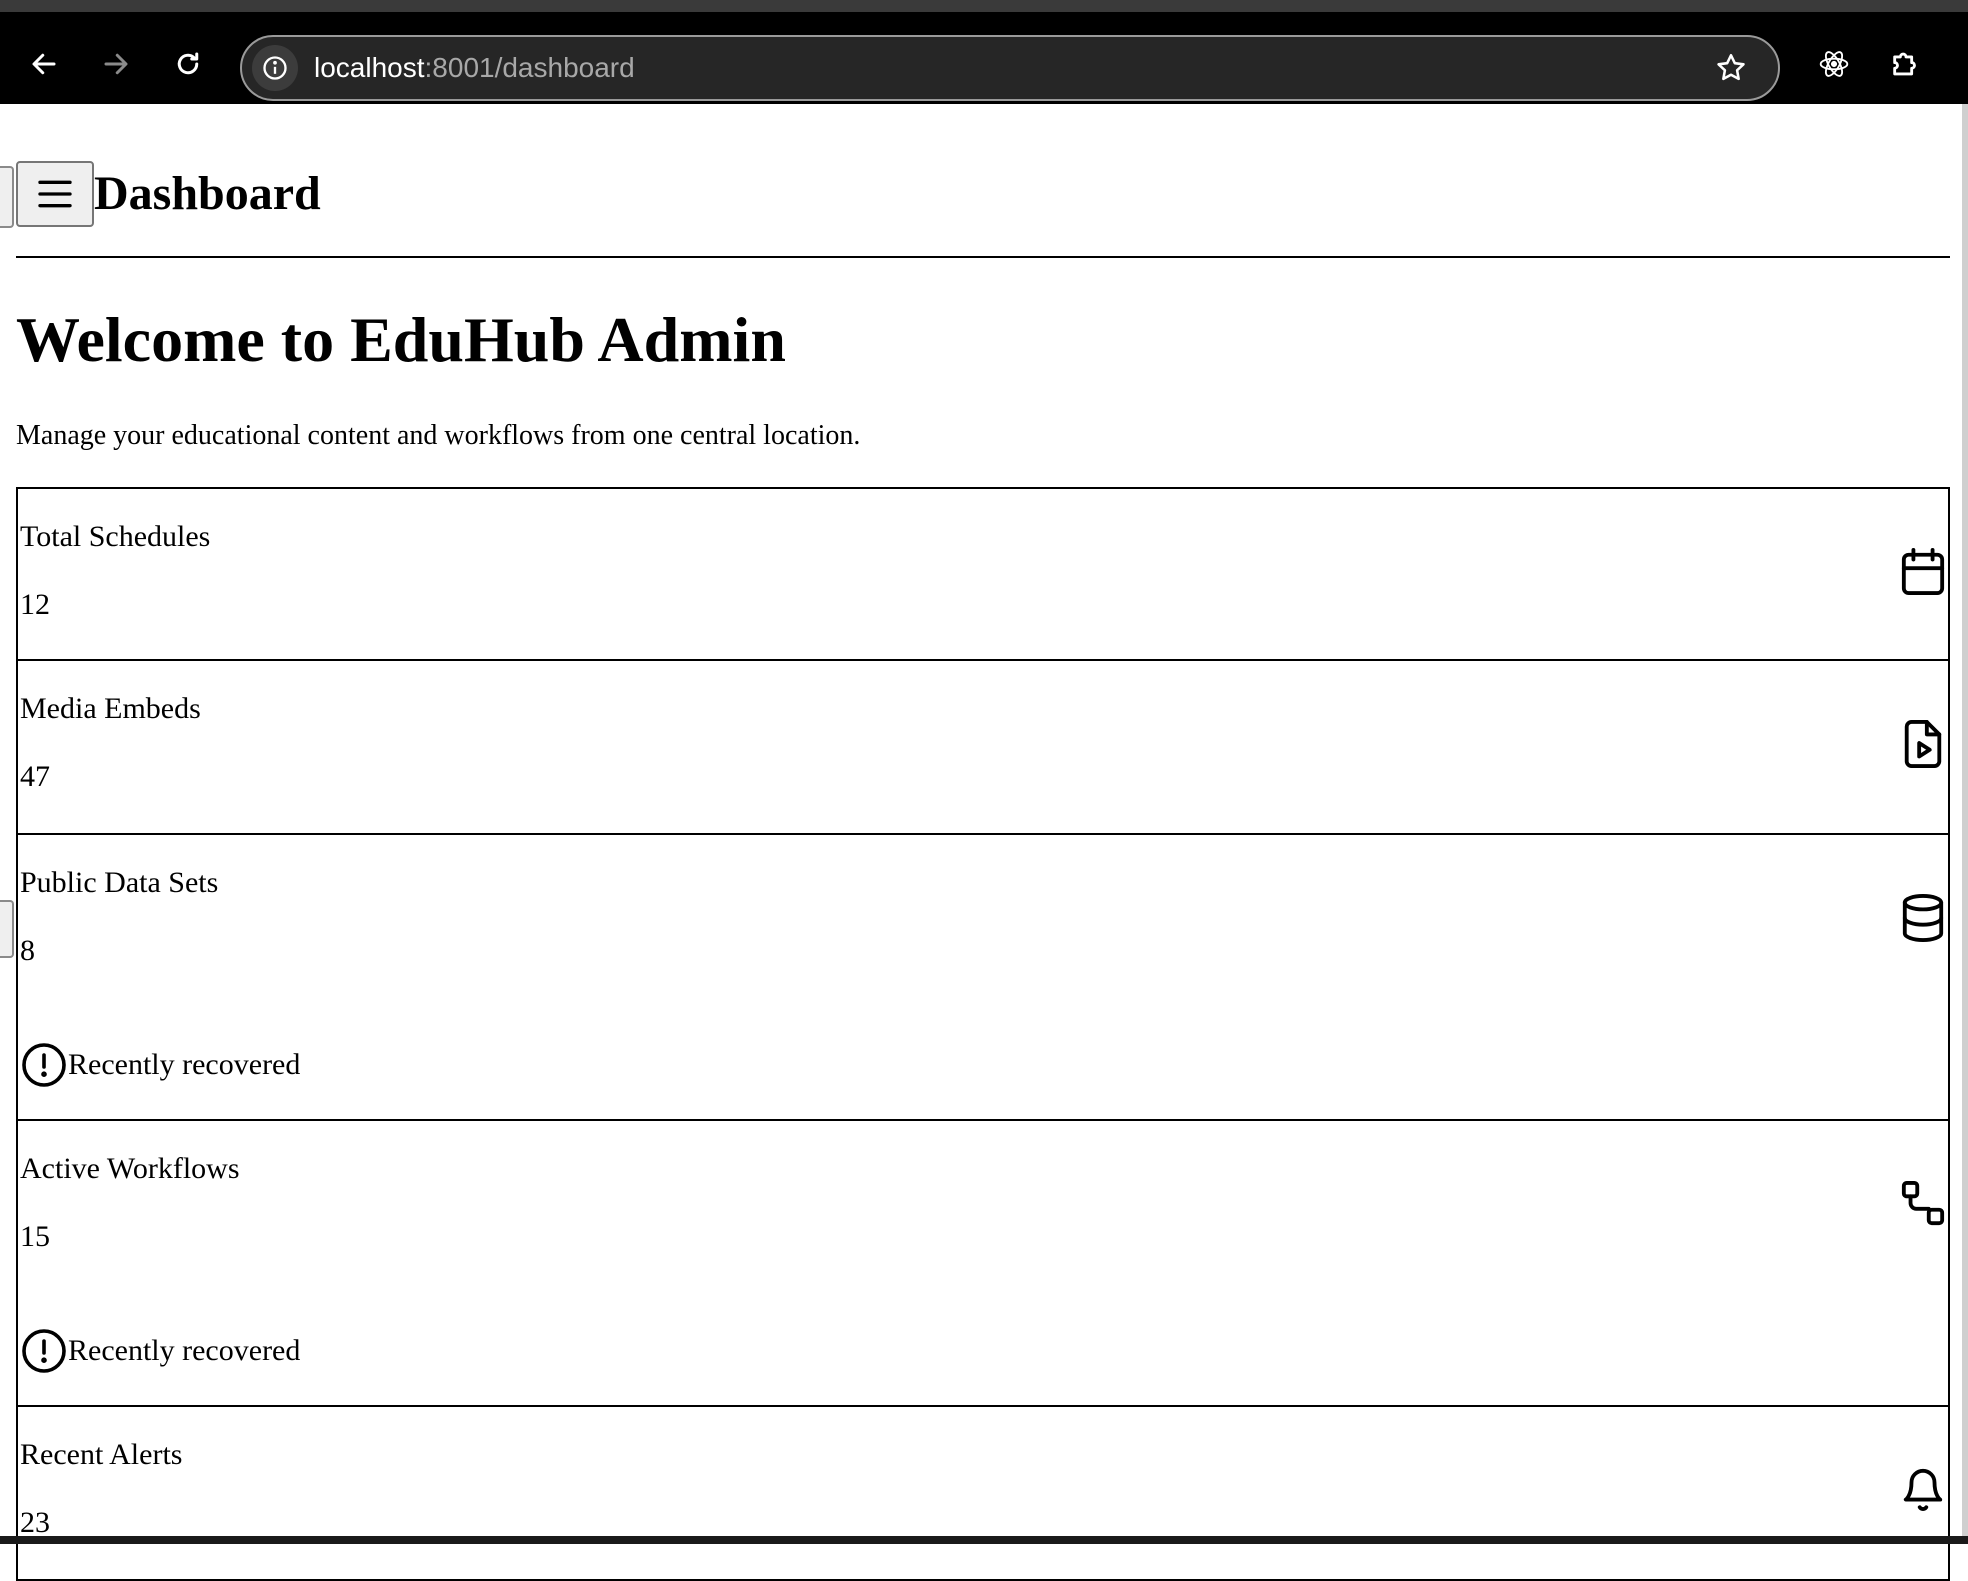  What do you see at coordinates (101, 1454) in the screenshot?
I see `stat-label: Recent Alerts` at bounding box center [101, 1454].